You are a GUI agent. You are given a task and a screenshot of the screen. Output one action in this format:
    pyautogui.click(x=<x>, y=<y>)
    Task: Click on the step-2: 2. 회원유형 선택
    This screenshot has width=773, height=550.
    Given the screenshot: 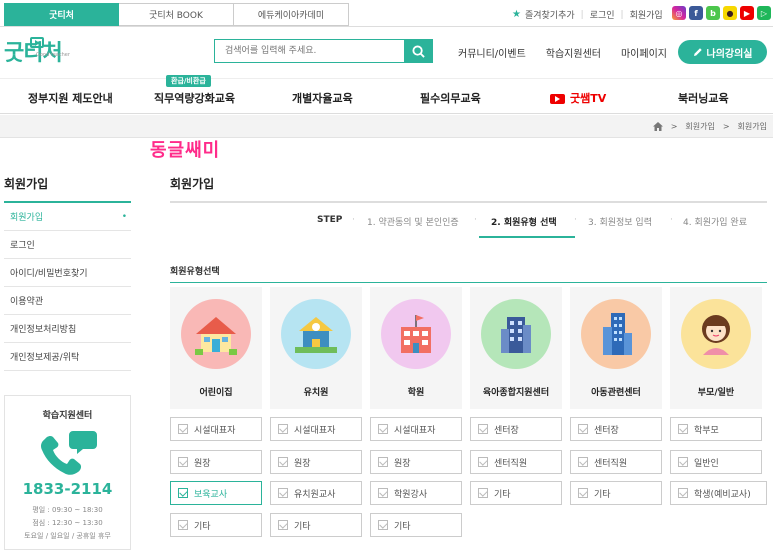 What is the action you would take?
    pyautogui.click(x=524, y=223)
    